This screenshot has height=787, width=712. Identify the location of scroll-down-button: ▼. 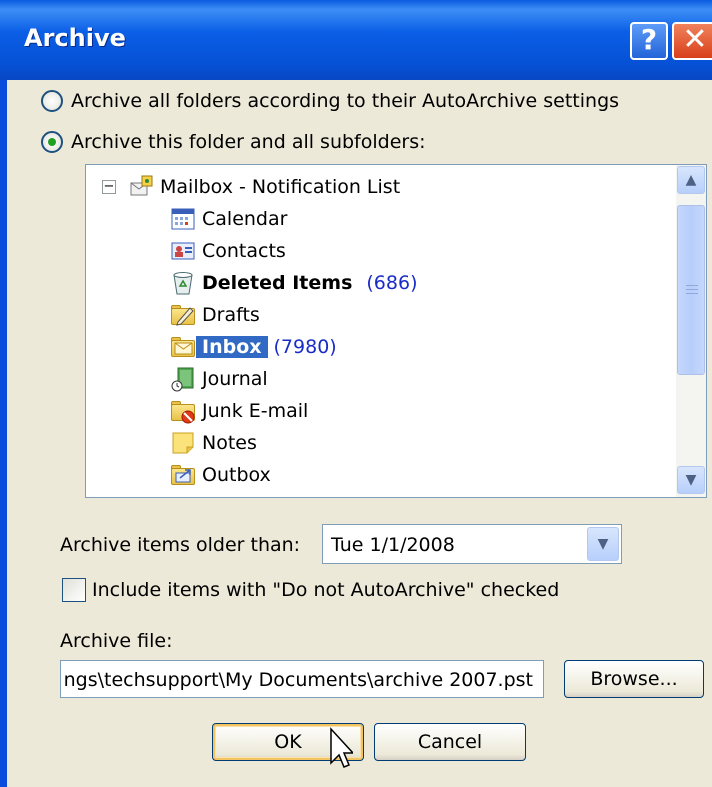
(691, 480).